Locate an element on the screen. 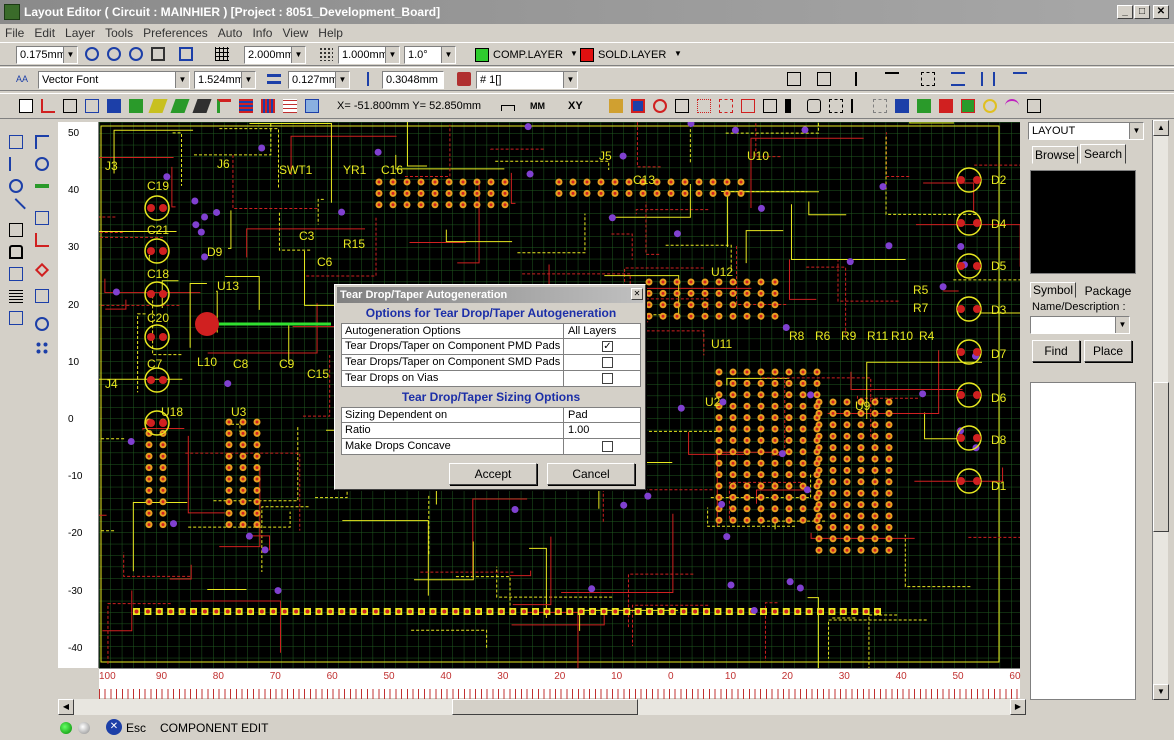 The width and height of the screenshot is (1174, 740). comp-layer-label: COMP.LAYER is located at coordinates (528, 55).